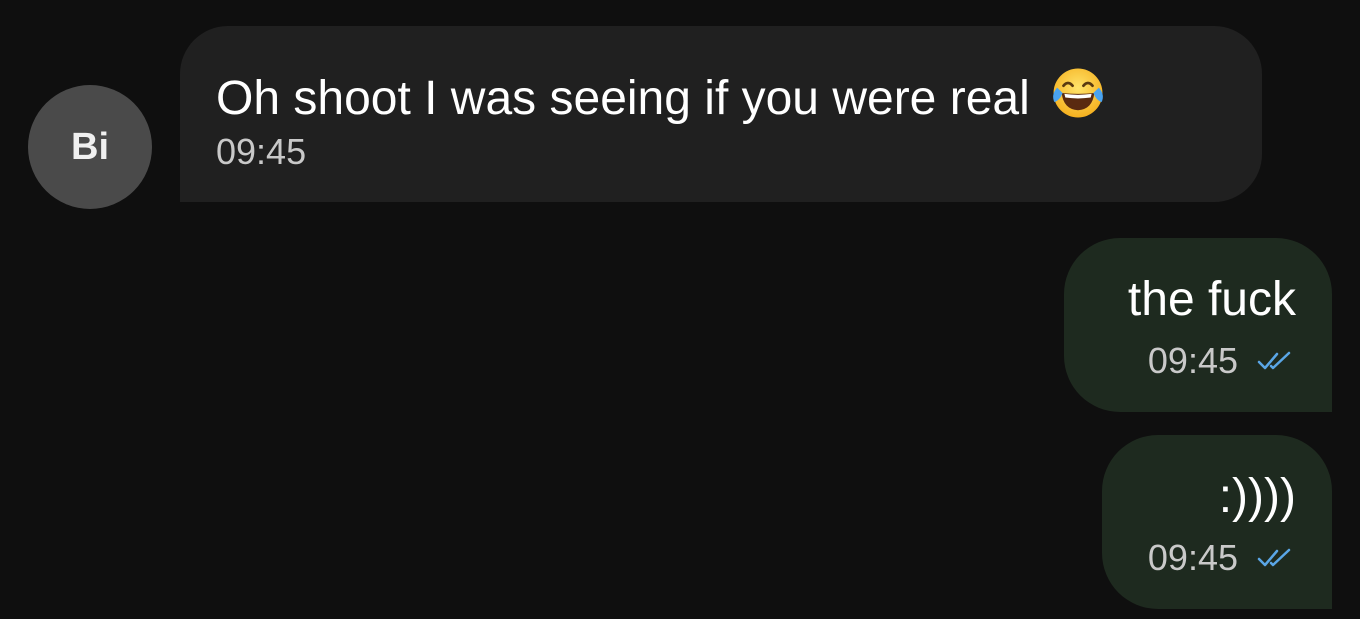 This screenshot has width=1360, height=619. I want to click on message-bubble-outgoing: :)))) 09:45, so click(1217, 522).